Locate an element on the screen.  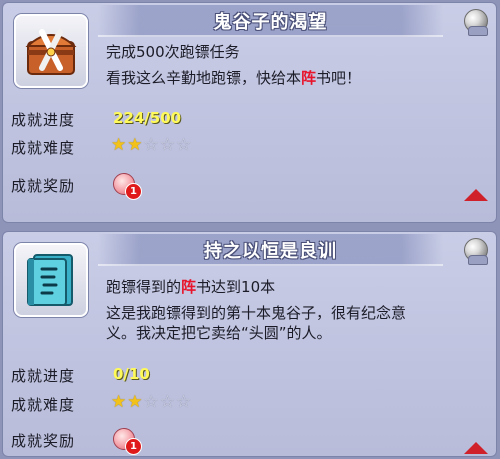
chest-icon is located at coordinates (51, 52).